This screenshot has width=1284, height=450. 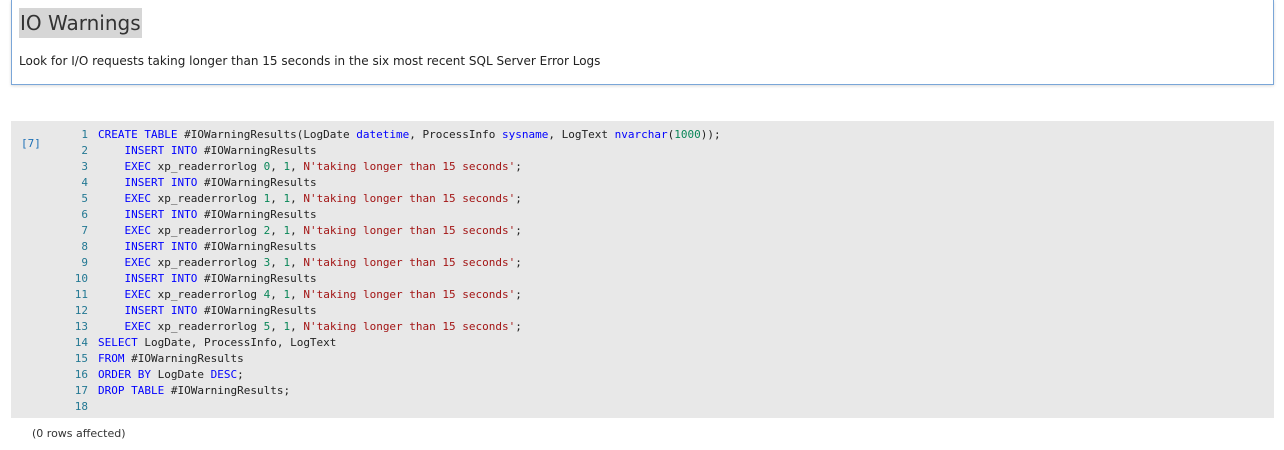 What do you see at coordinates (227, 390) in the screenshot?
I see `code-token: #IOWarningResults;` at bounding box center [227, 390].